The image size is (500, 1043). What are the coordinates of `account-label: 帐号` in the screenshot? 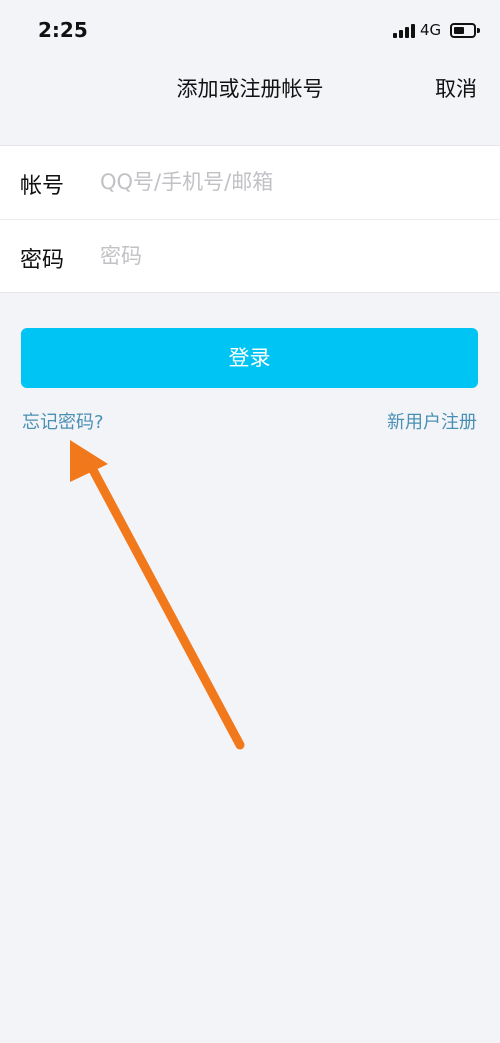 It's located at (42, 186).